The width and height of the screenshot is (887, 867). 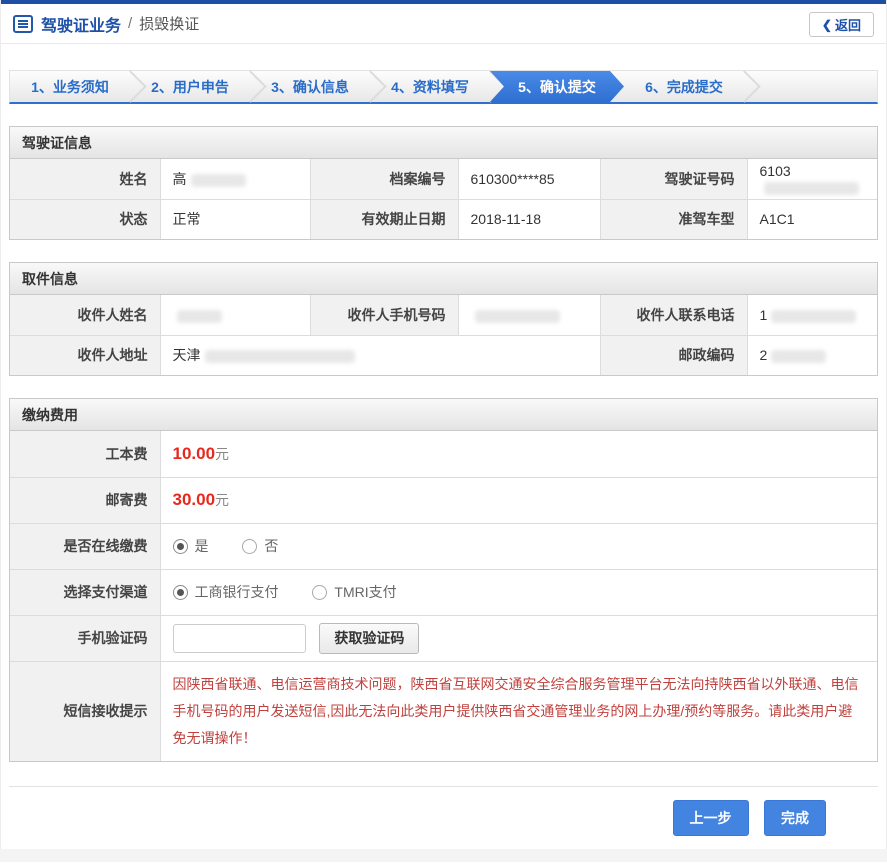 I want to click on production-fee-value: 10.00元, so click(x=518, y=454).